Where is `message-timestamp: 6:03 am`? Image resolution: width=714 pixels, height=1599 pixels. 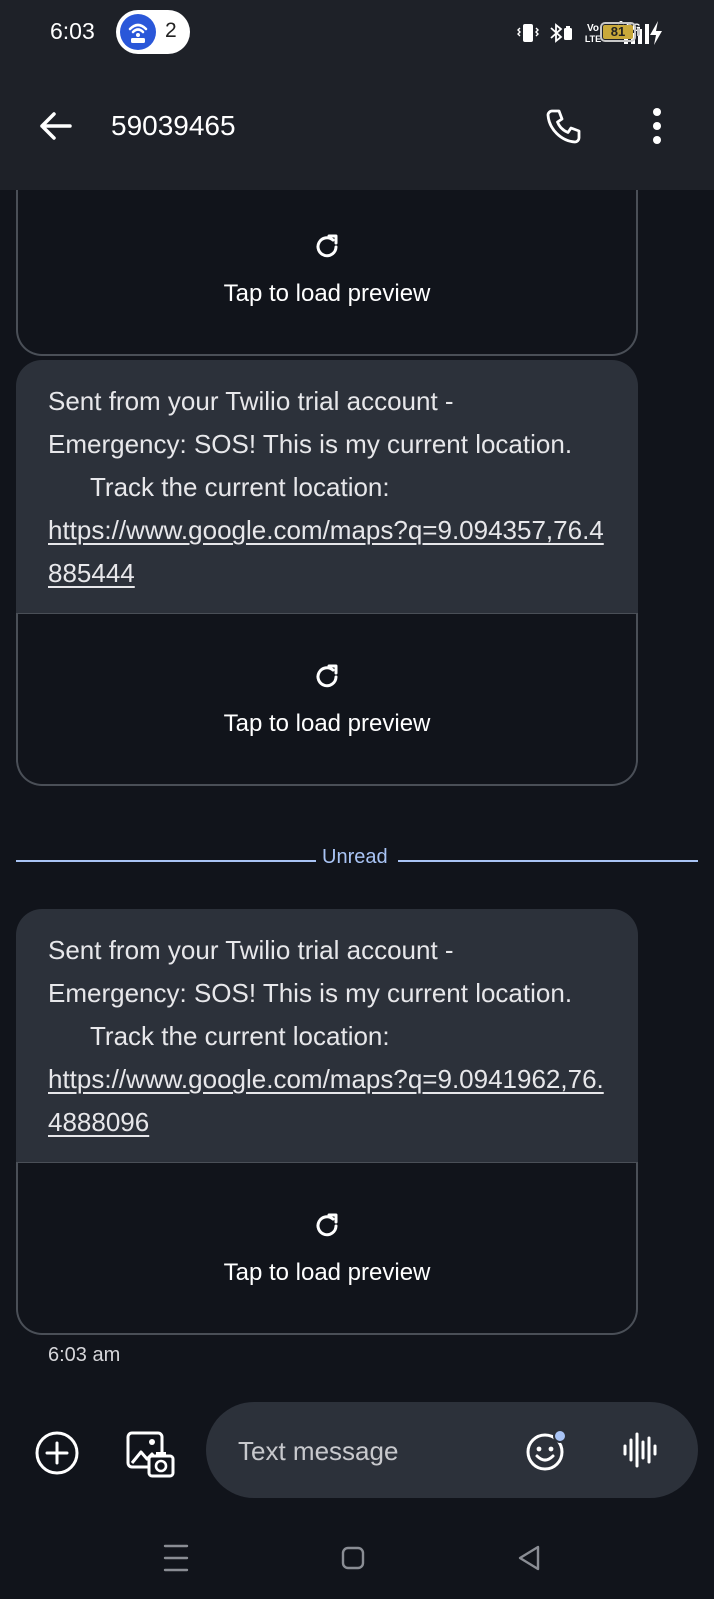 message-timestamp: 6:03 am is located at coordinates (84, 1355).